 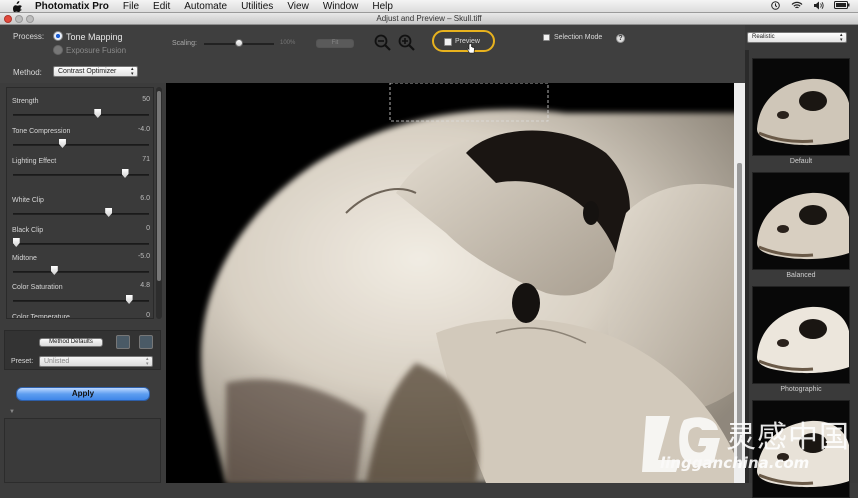 What do you see at coordinates (382, 6) in the screenshot?
I see `menu-help: Help` at bounding box center [382, 6].